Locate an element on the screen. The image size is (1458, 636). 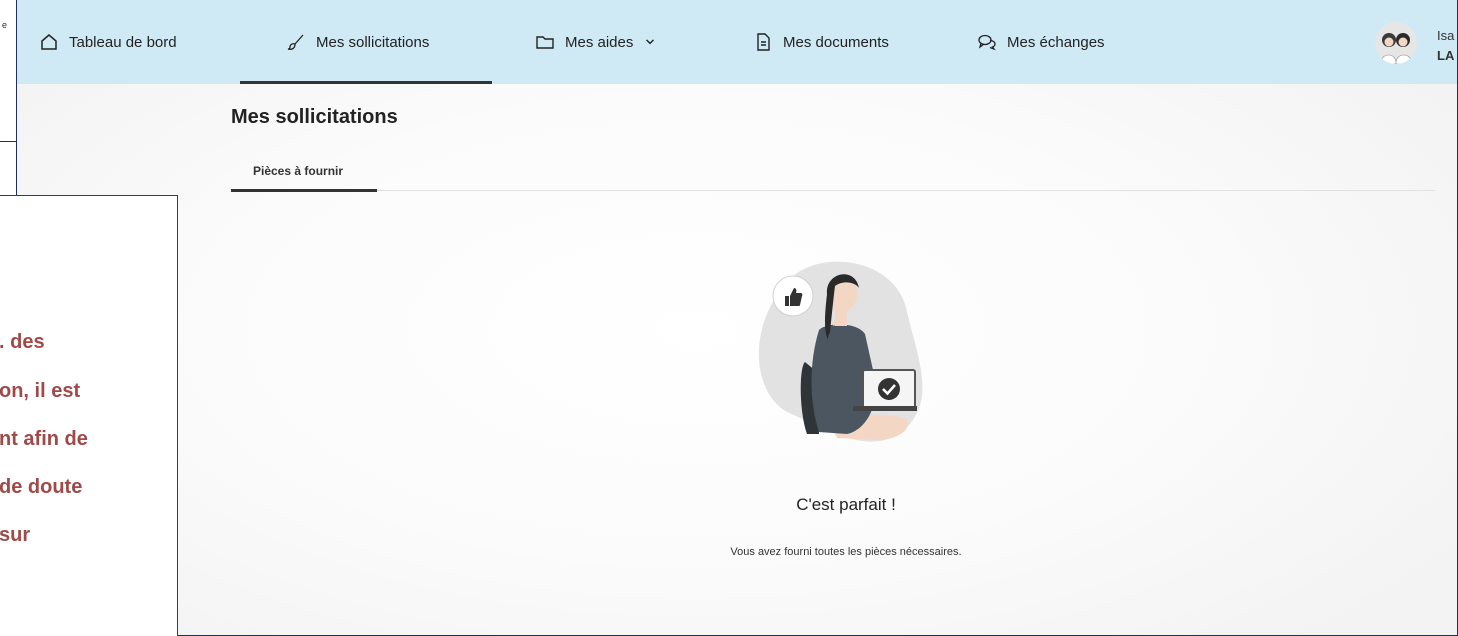
document-icon is located at coordinates (763, 42).